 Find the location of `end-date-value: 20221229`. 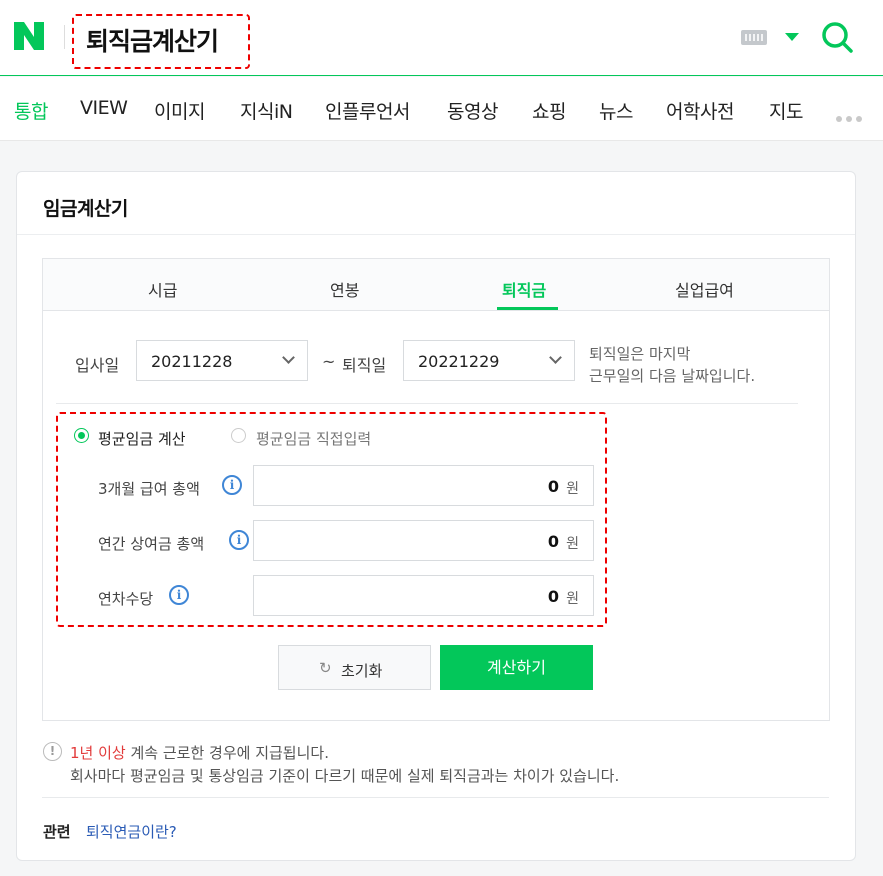

end-date-value: 20221229 is located at coordinates (459, 361).